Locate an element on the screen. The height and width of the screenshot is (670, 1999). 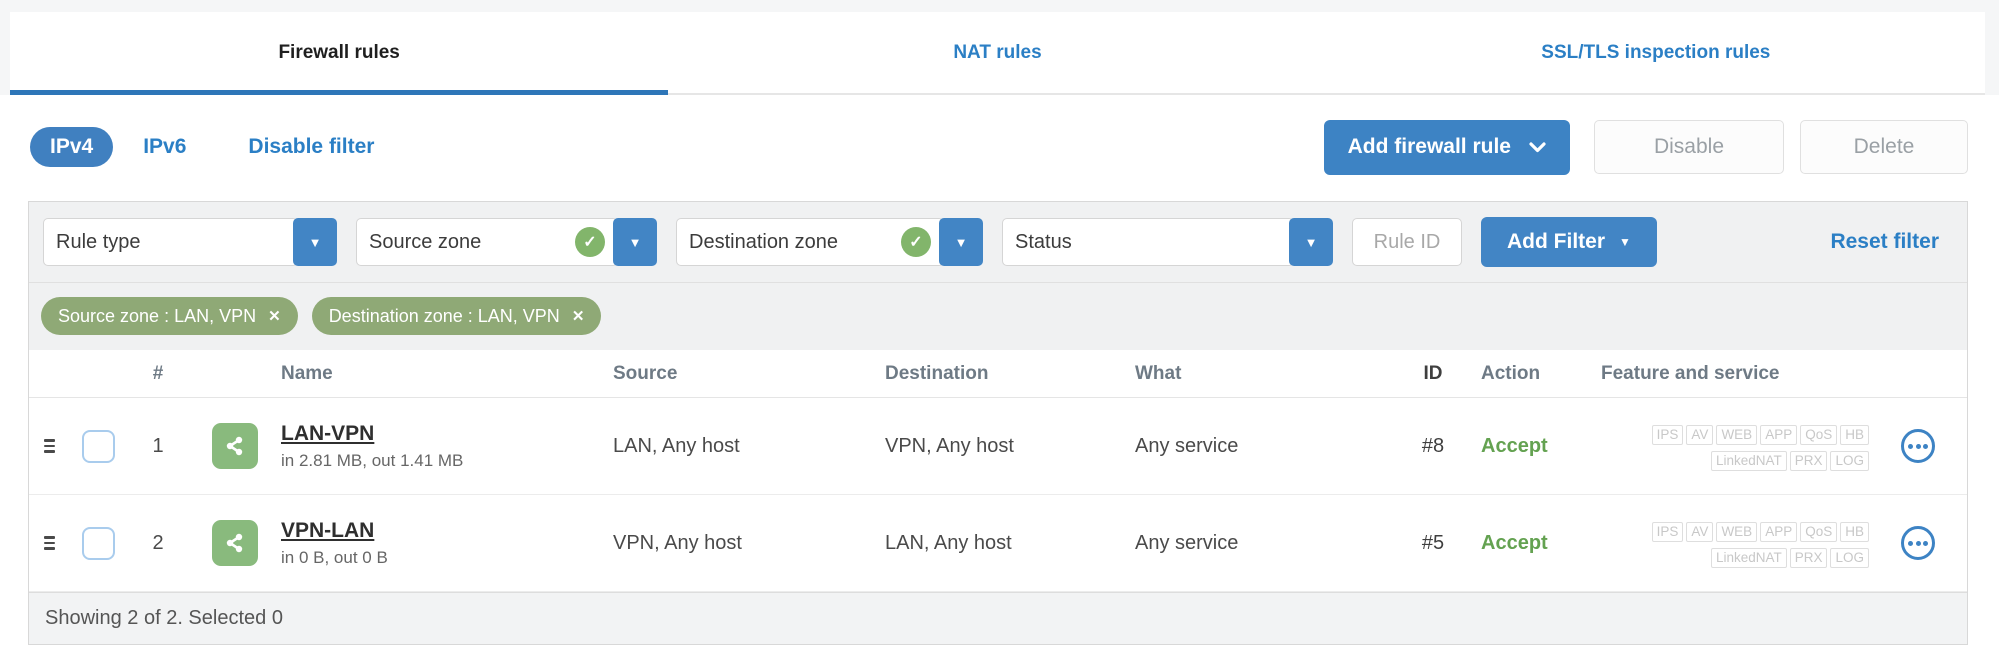
filter-dropdown-status: Status ▼ is located at coordinates (1167, 242).